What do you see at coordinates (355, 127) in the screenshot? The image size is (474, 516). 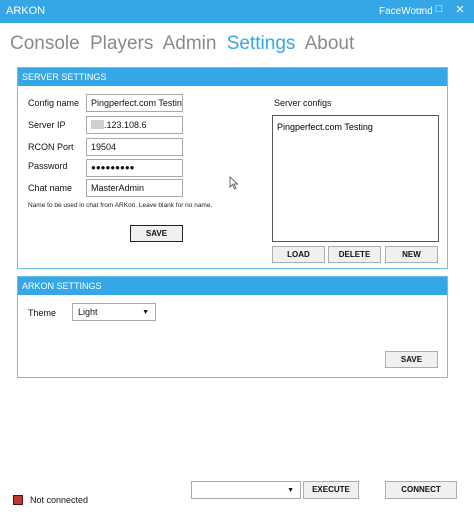 I see `list-item: Pingperfect.com Testing` at bounding box center [355, 127].